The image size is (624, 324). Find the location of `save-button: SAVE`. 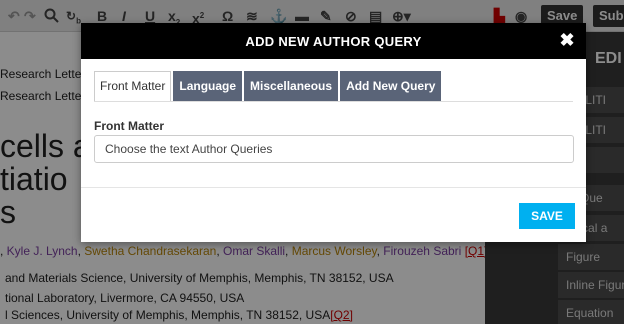

save-button: SAVE is located at coordinates (547, 216).